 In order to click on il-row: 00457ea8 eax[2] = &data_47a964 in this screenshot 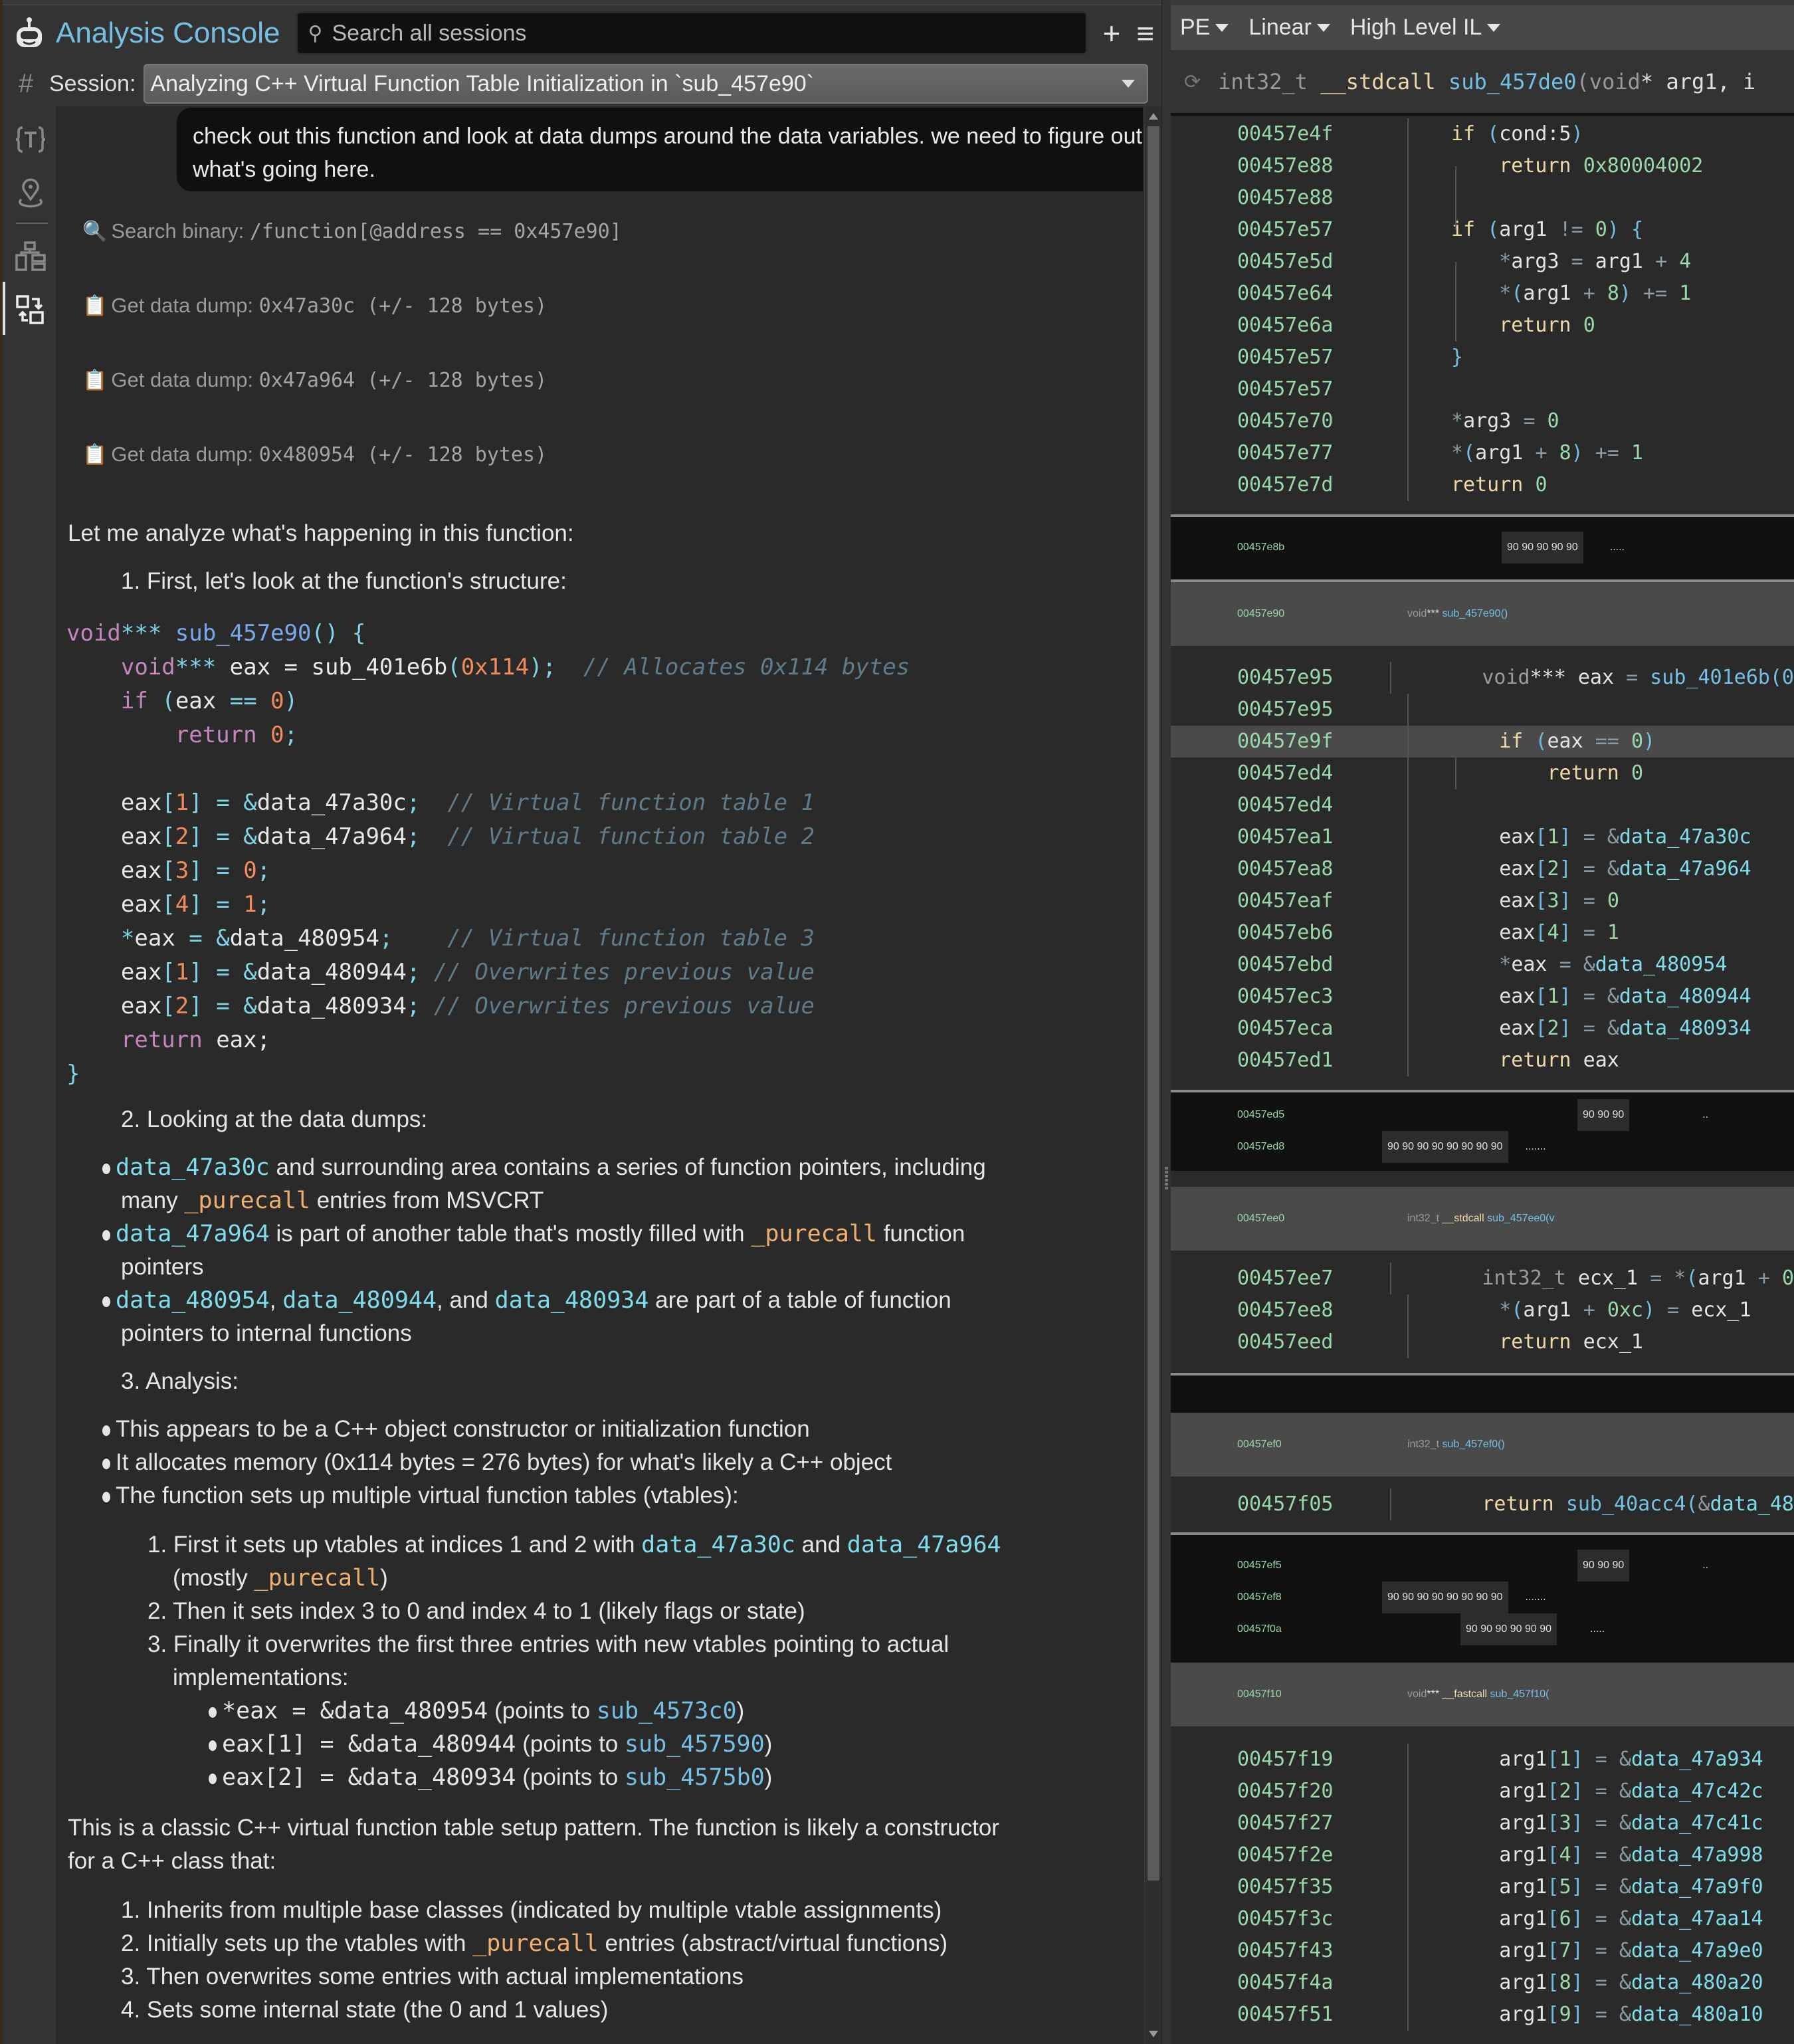, I will do `click(1482, 869)`.